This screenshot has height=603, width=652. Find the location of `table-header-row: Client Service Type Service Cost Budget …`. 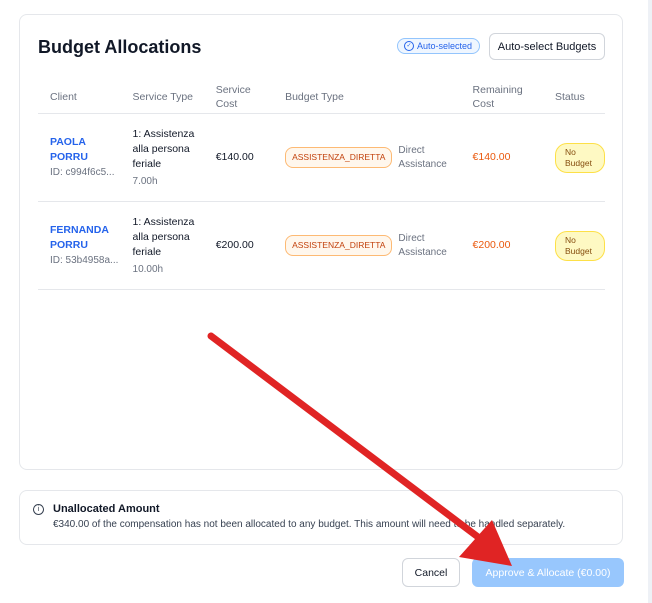

table-header-row: Client Service Type Service Cost Budget … is located at coordinates (321, 97).